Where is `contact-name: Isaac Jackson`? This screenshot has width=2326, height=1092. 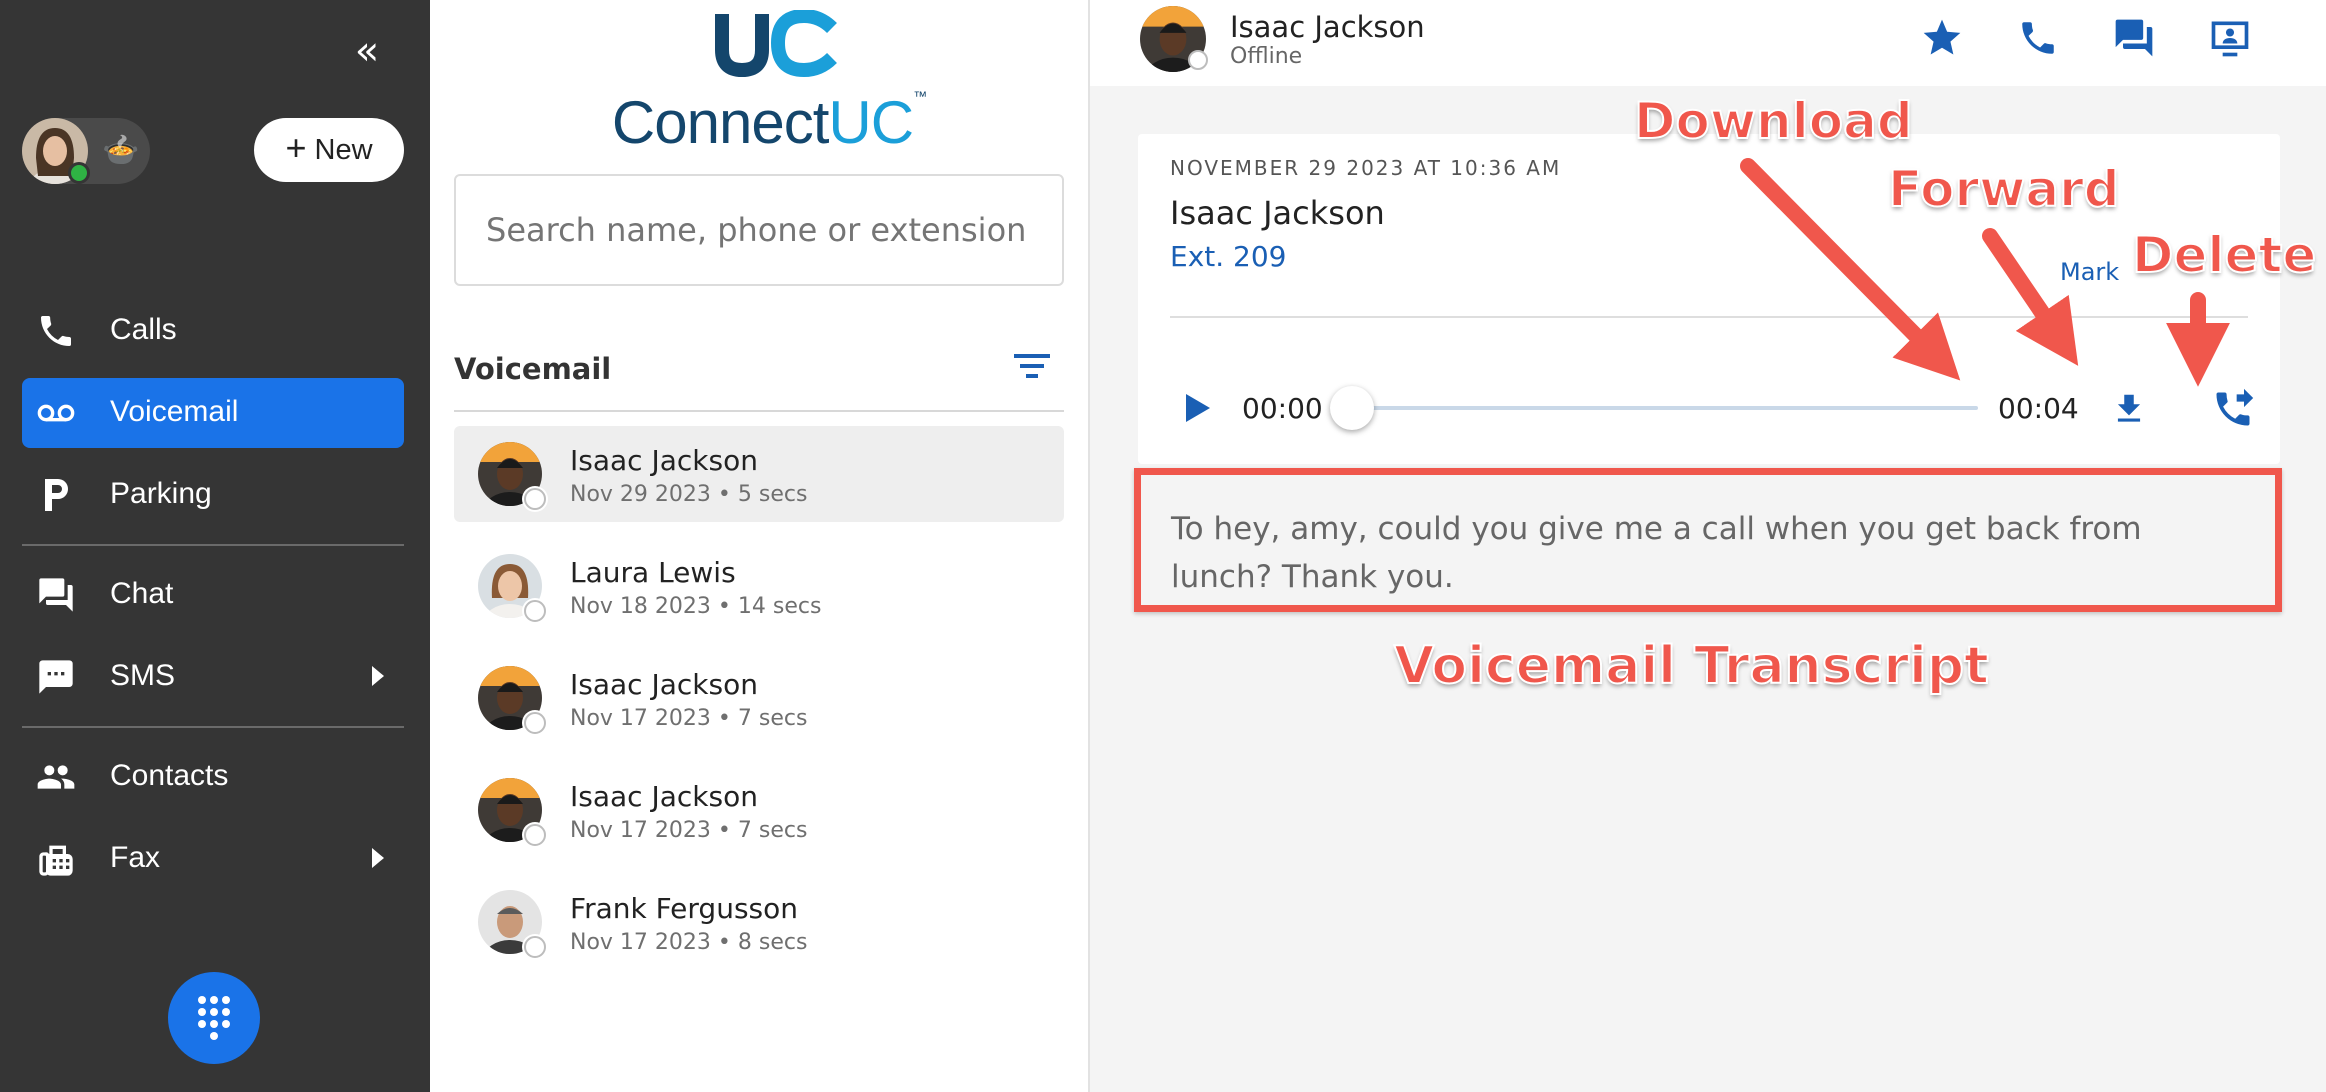 contact-name: Isaac Jackson is located at coordinates (1327, 27).